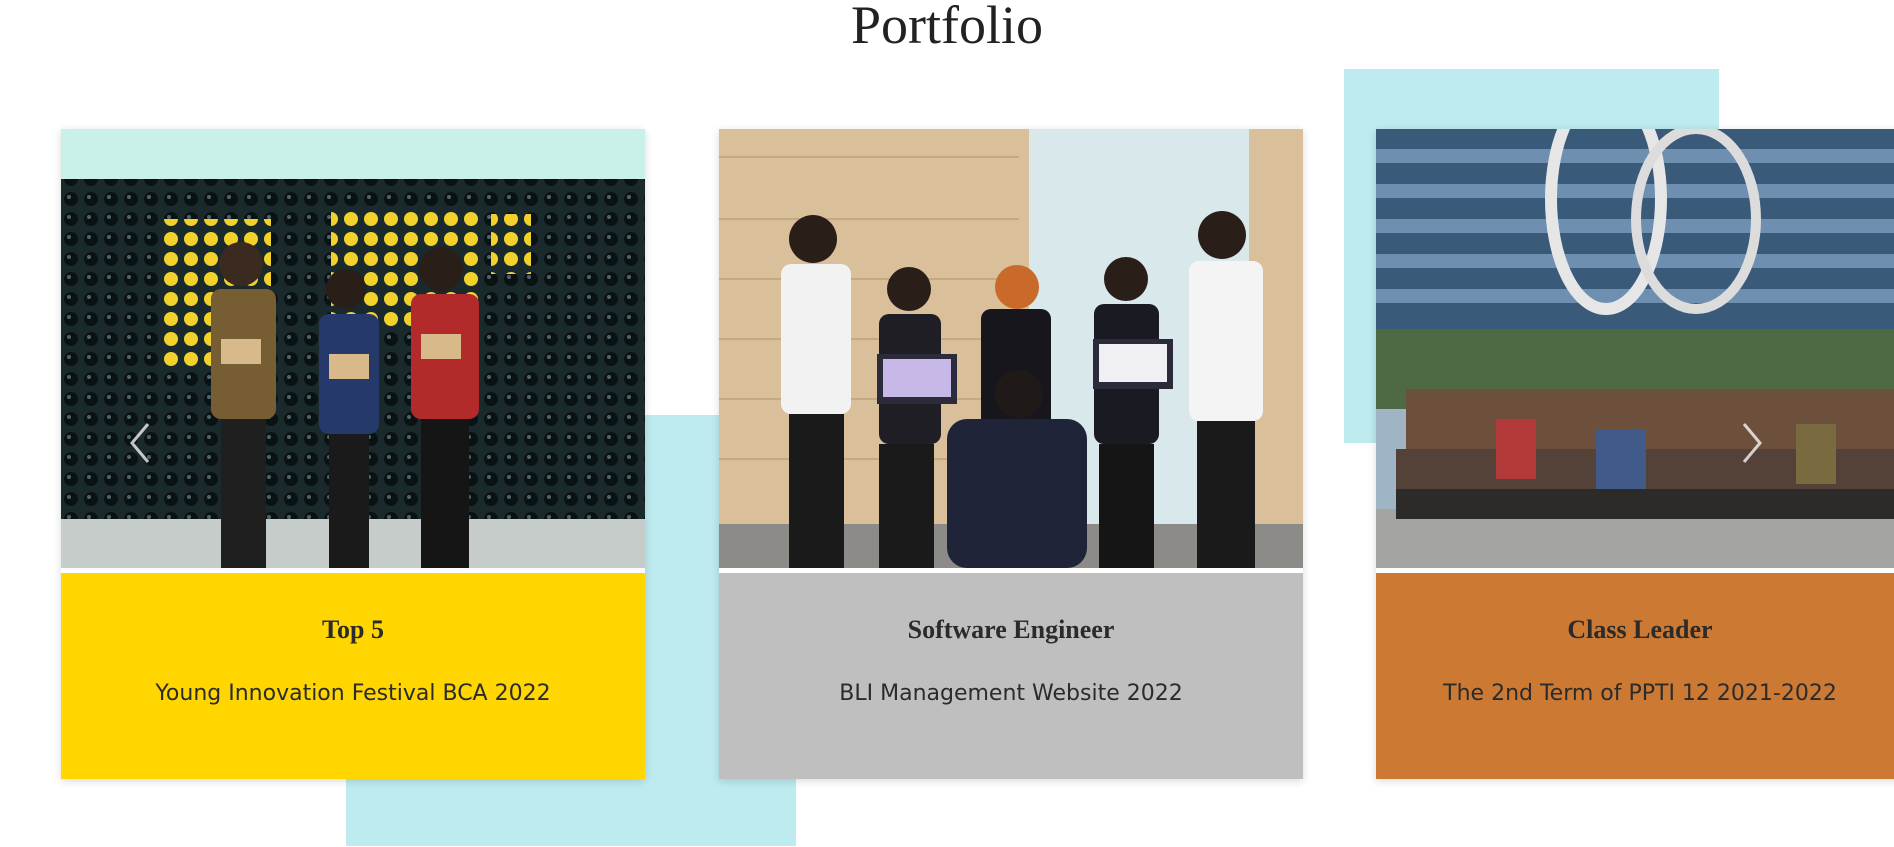 Image resolution: width=1894 pixels, height=847 pixels. I want to click on page-title: Portfolio, so click(946, 27).